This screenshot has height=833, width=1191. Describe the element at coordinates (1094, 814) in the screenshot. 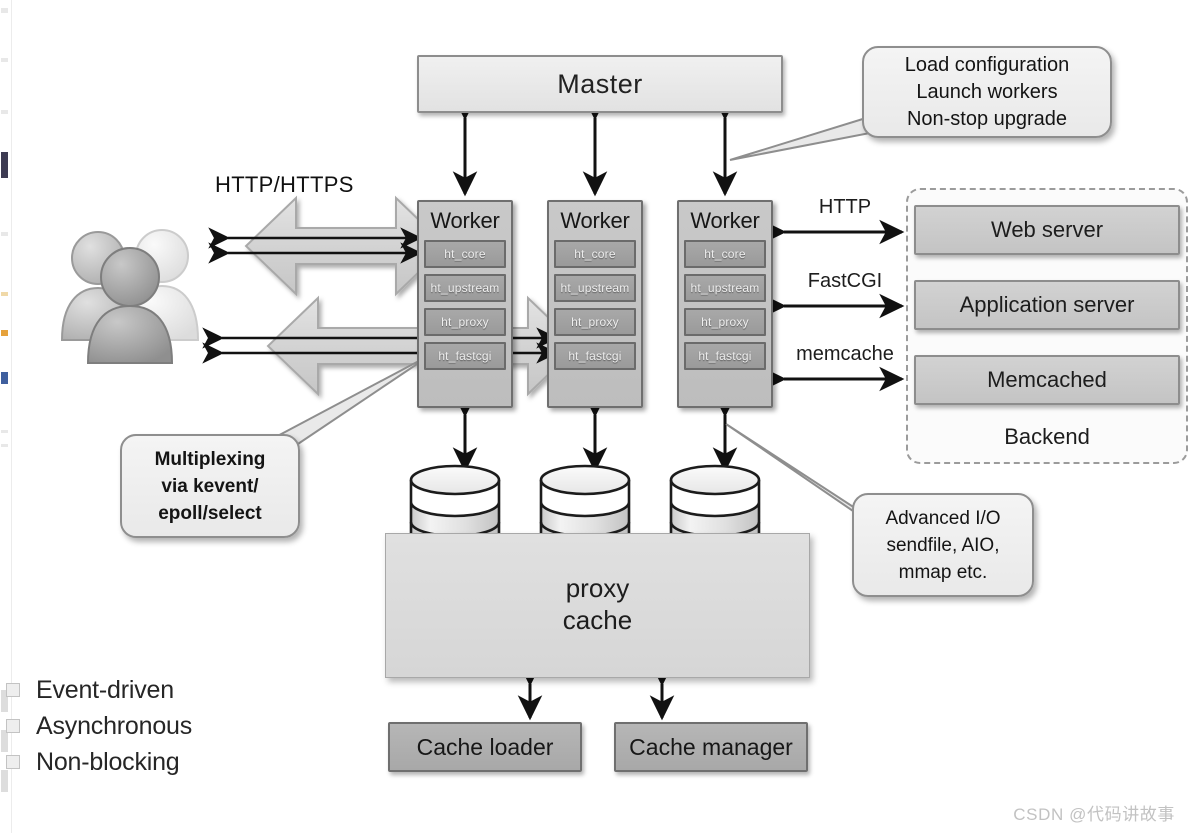

I see `csdn-watermark: CSDN @代码讲故事` at that location.